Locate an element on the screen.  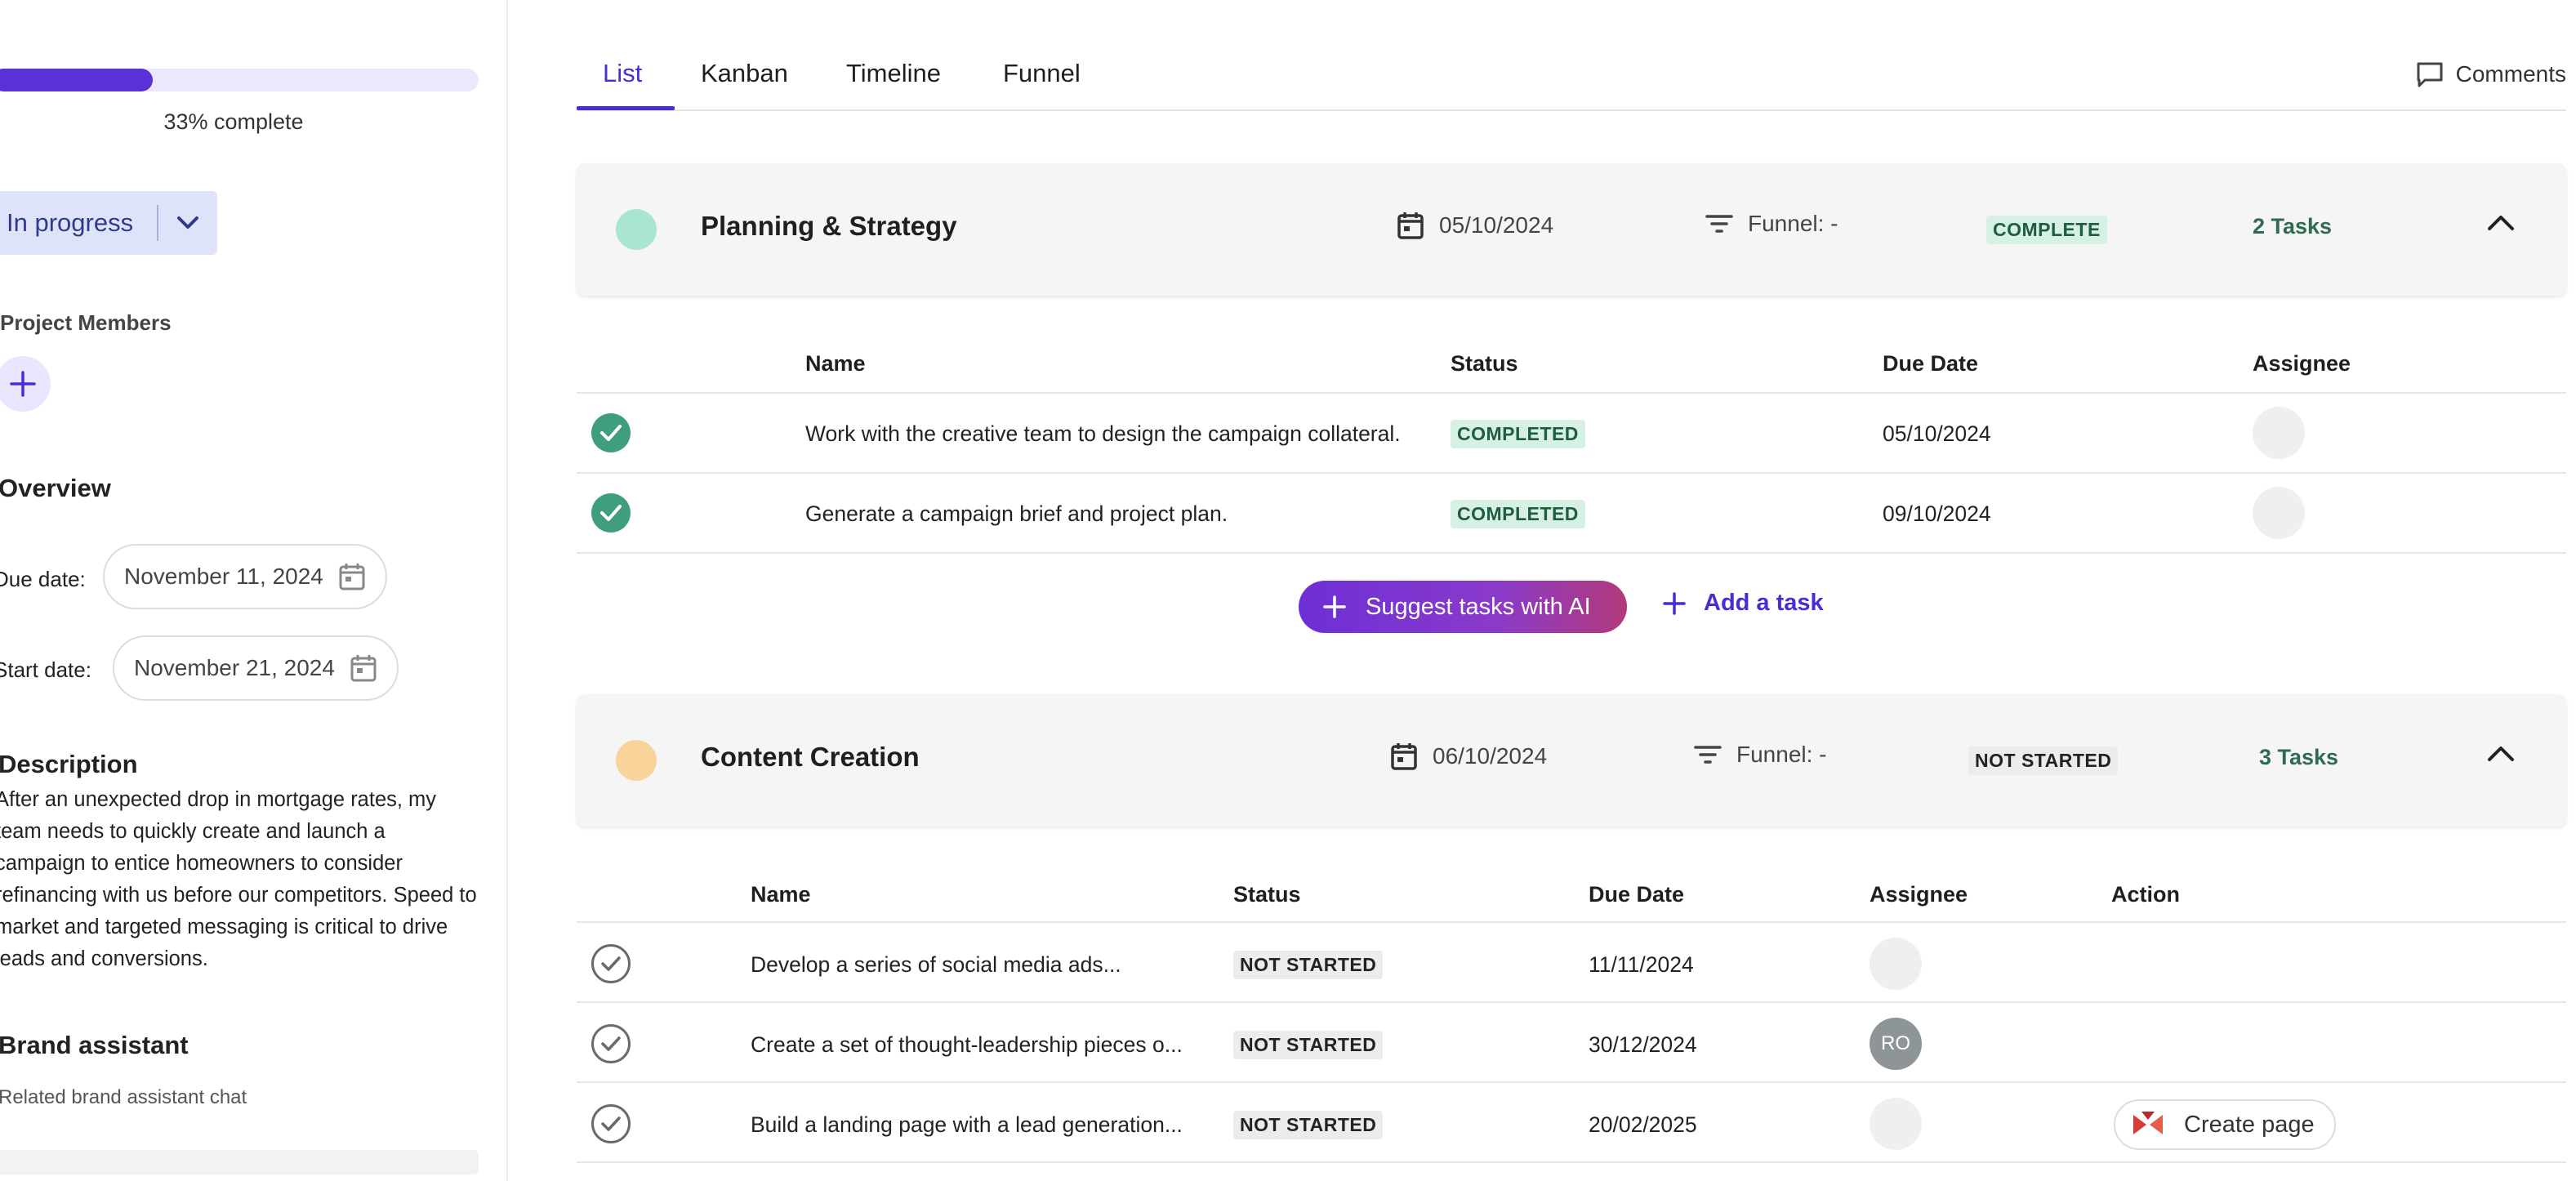
view-tabs: List Kanban Timeline Funnel Comments is located at coordinates (1571, 81).